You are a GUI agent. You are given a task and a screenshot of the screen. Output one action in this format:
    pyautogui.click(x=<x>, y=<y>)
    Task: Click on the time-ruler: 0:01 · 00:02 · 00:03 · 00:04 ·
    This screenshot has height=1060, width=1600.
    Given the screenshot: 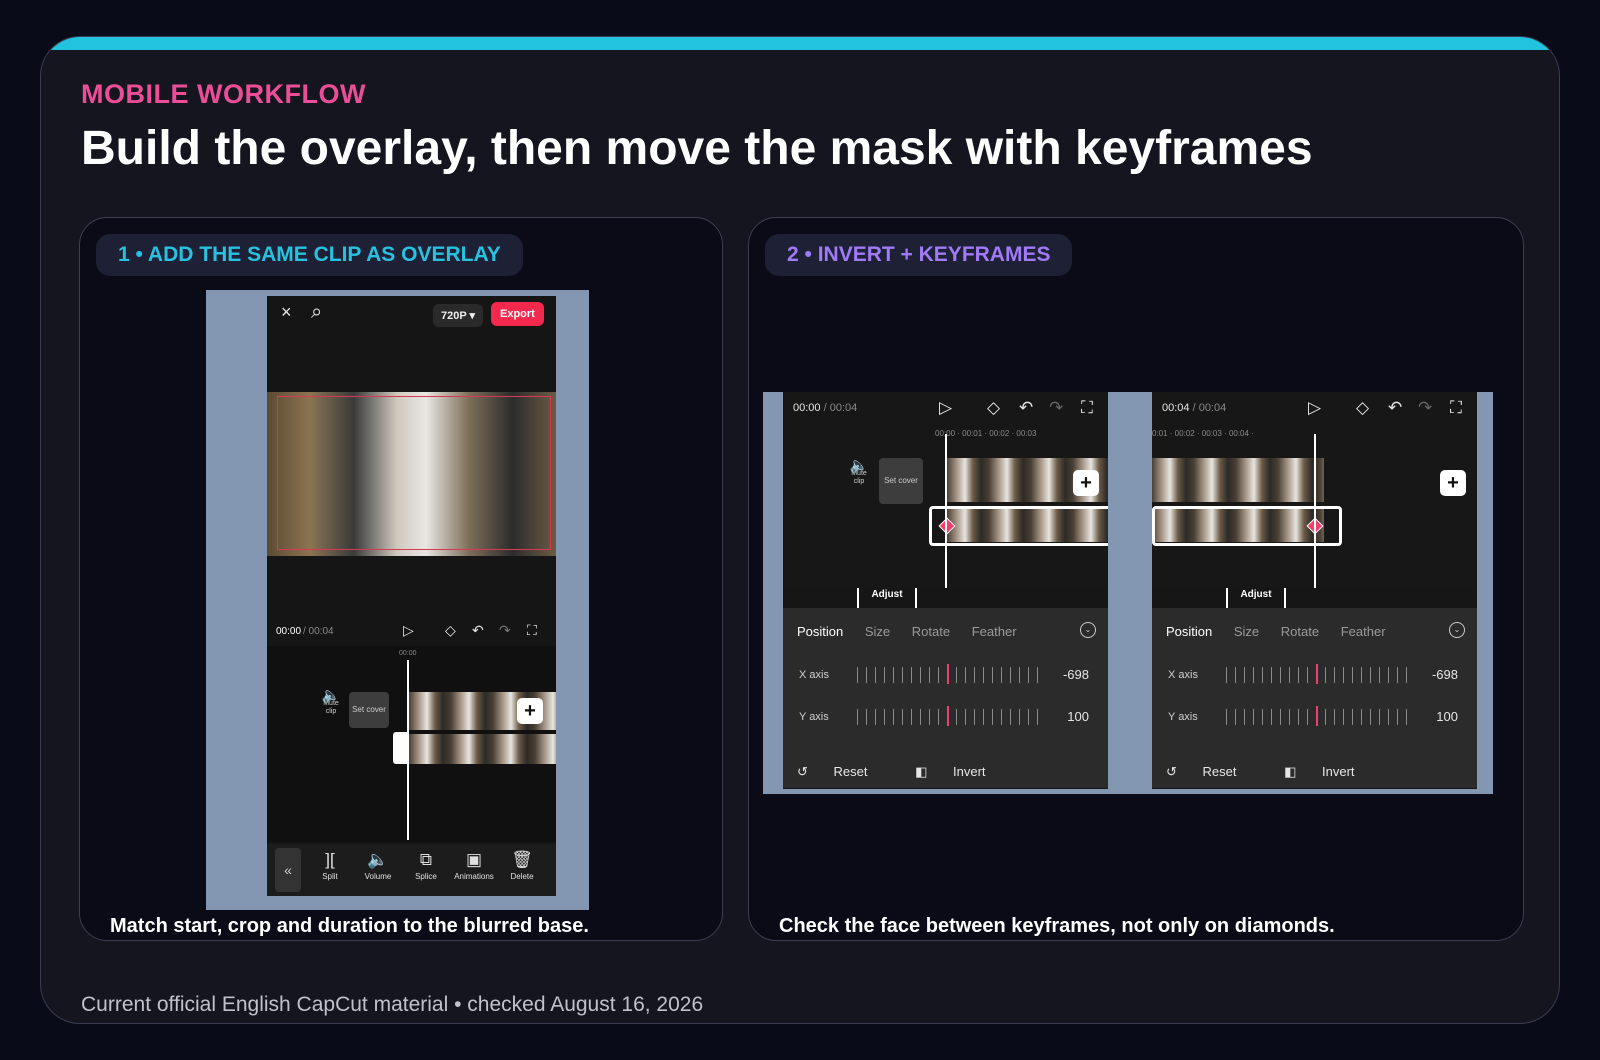 What is the action you would take?
    pyautogui.click(x=1203, y=433)
    